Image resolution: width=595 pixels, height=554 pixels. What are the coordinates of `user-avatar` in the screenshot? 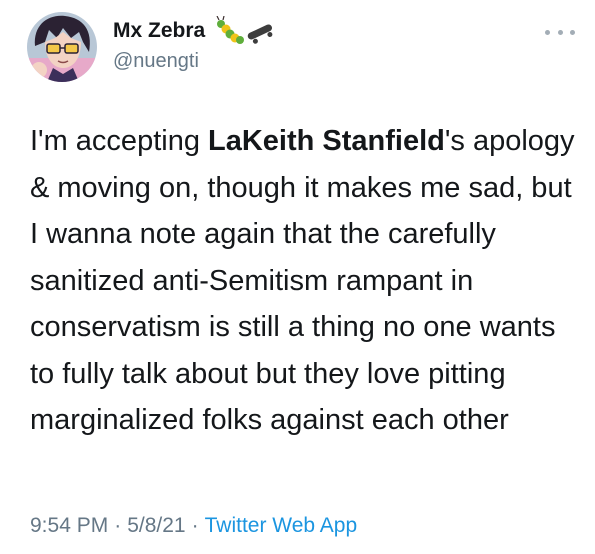 It's located at (62, 47).